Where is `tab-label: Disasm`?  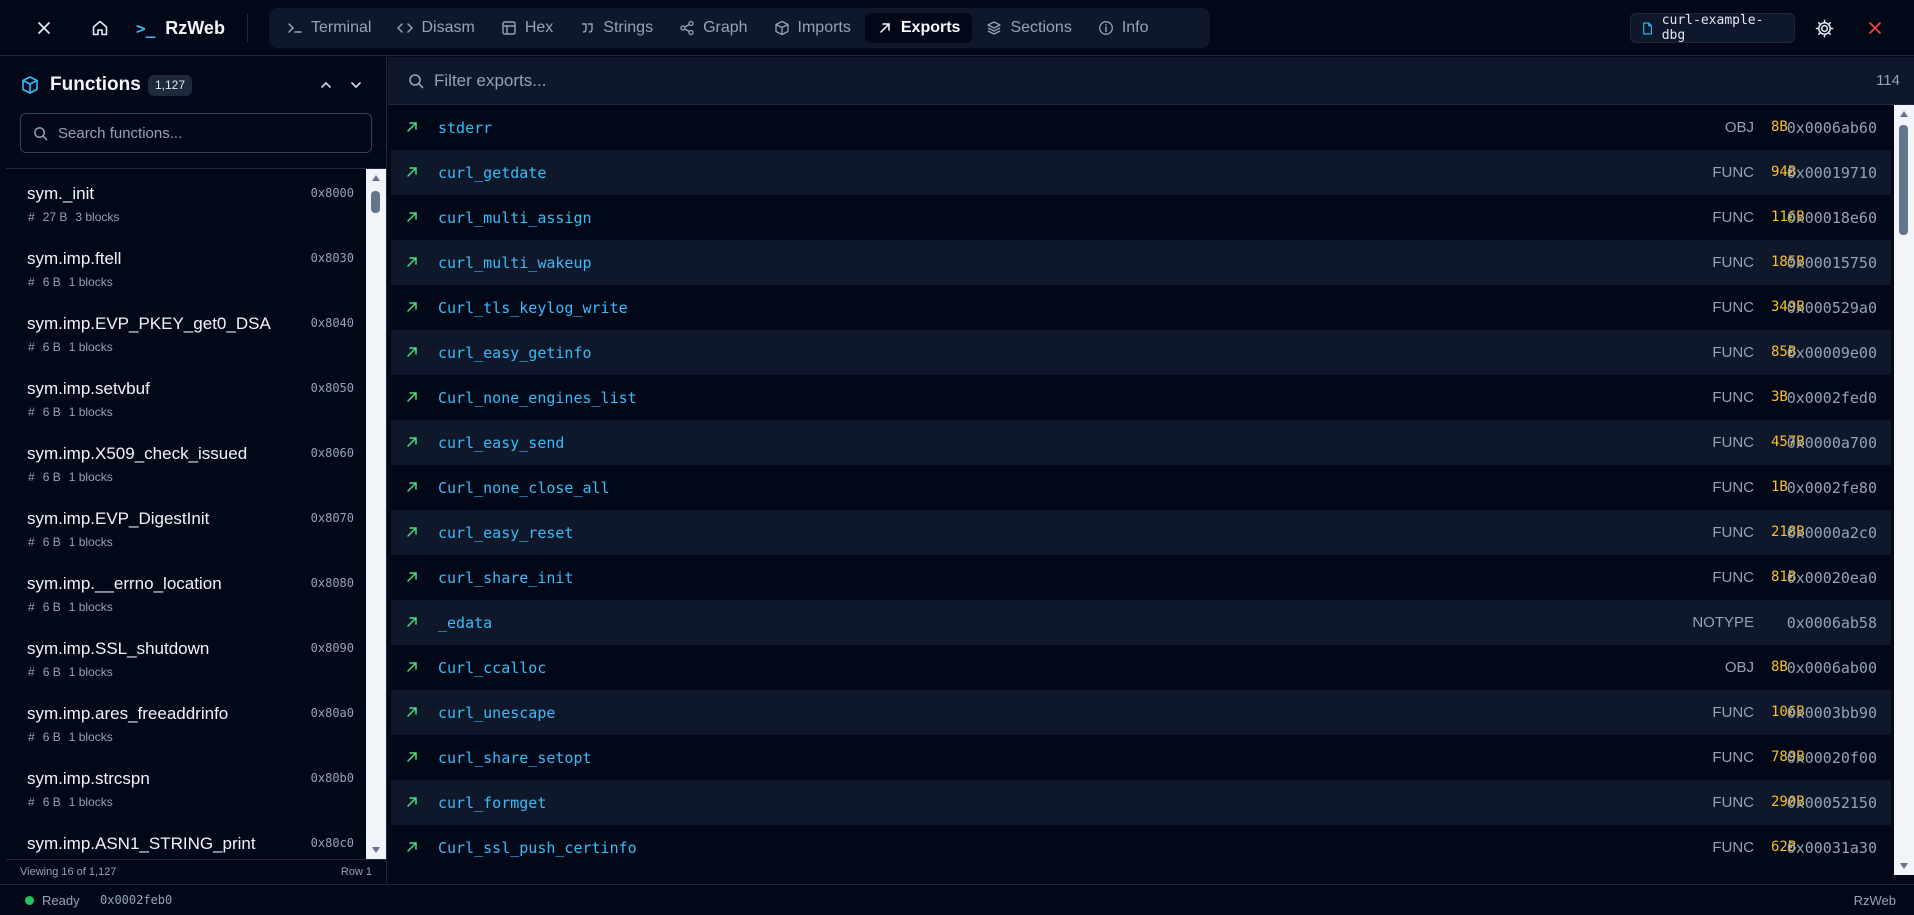
tab-label: Disasm is located at coordinates (448, 27).